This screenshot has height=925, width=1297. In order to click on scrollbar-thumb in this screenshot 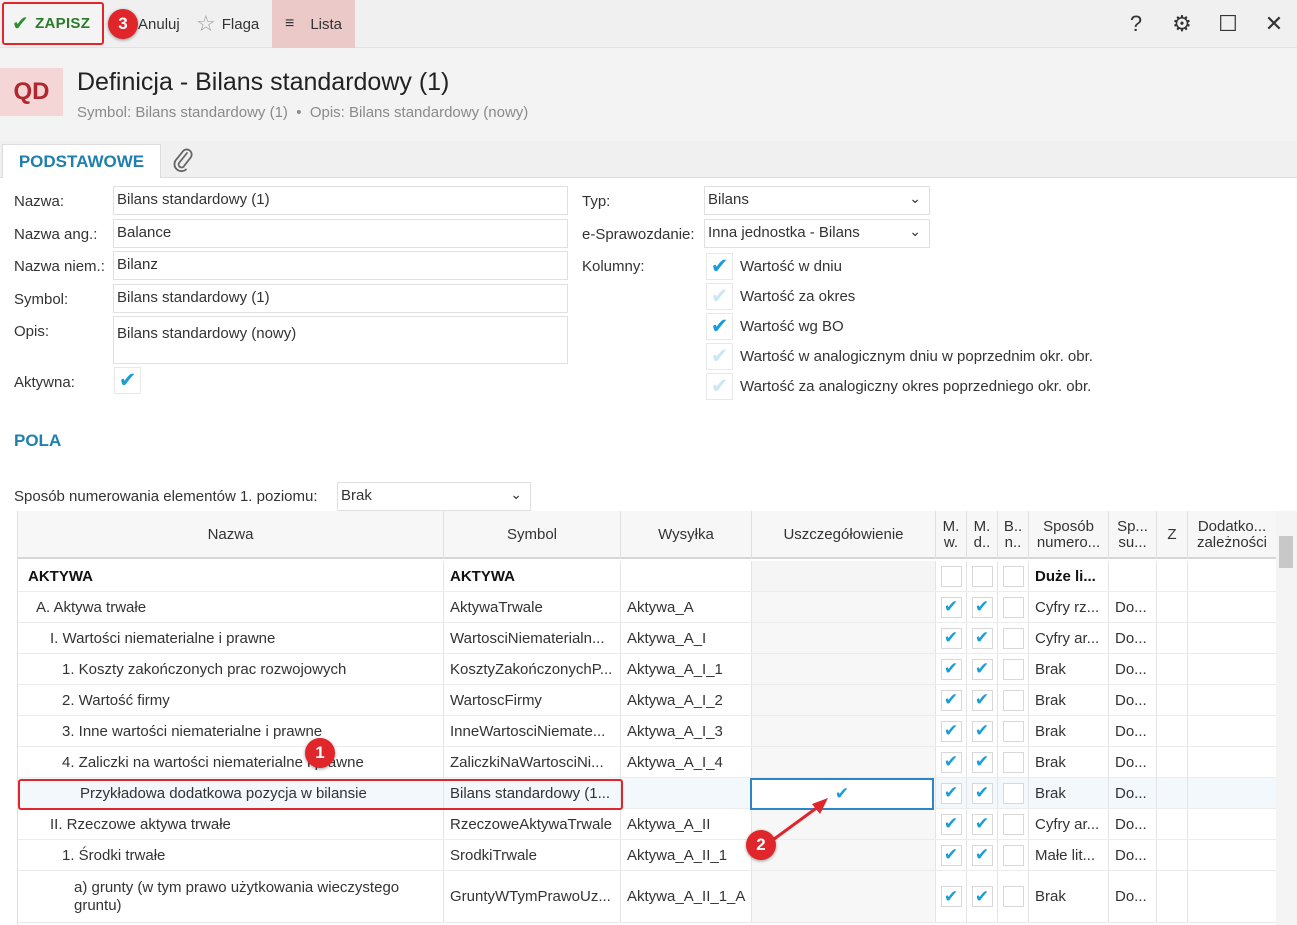, I will do `click(1286, 552)`.